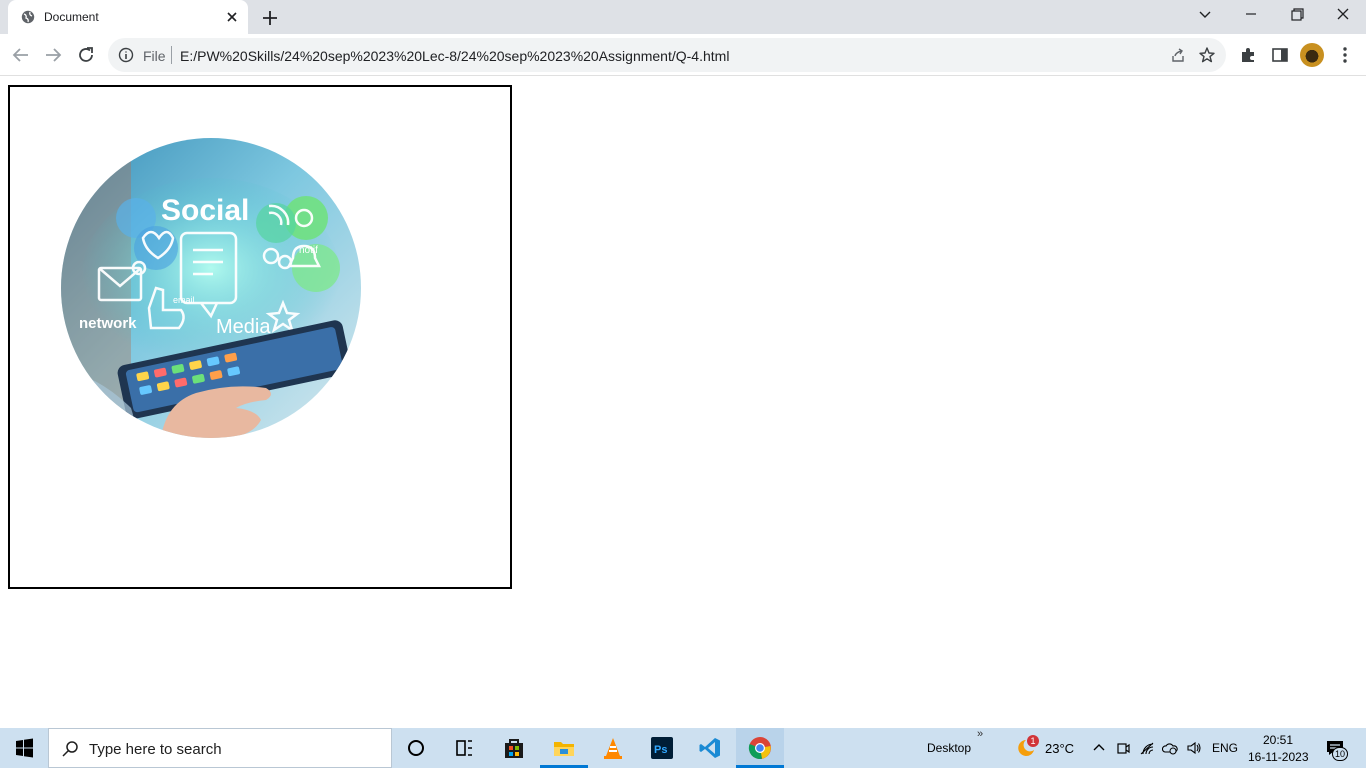 The width and height of the screenshot is (1366, 773). What do you see at coordinates (949, 748) in the screenshot?
I see `desktop-toolbar-label: Desktop` at bounding box center [949, 748].